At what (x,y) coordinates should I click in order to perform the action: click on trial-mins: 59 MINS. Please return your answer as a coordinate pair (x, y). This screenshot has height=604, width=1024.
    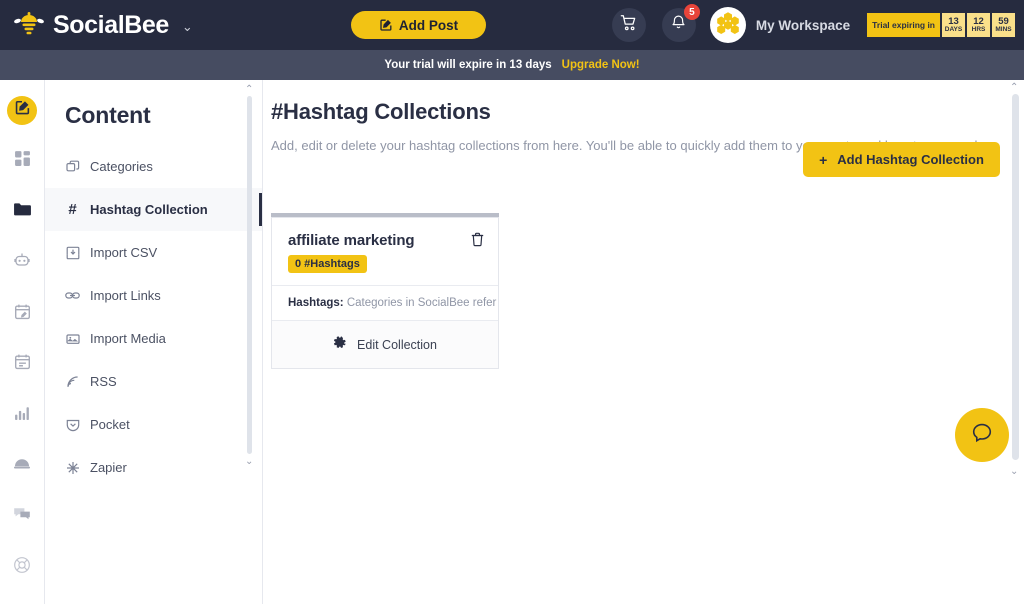
    Looking at the image, I should click on (1003, 25).